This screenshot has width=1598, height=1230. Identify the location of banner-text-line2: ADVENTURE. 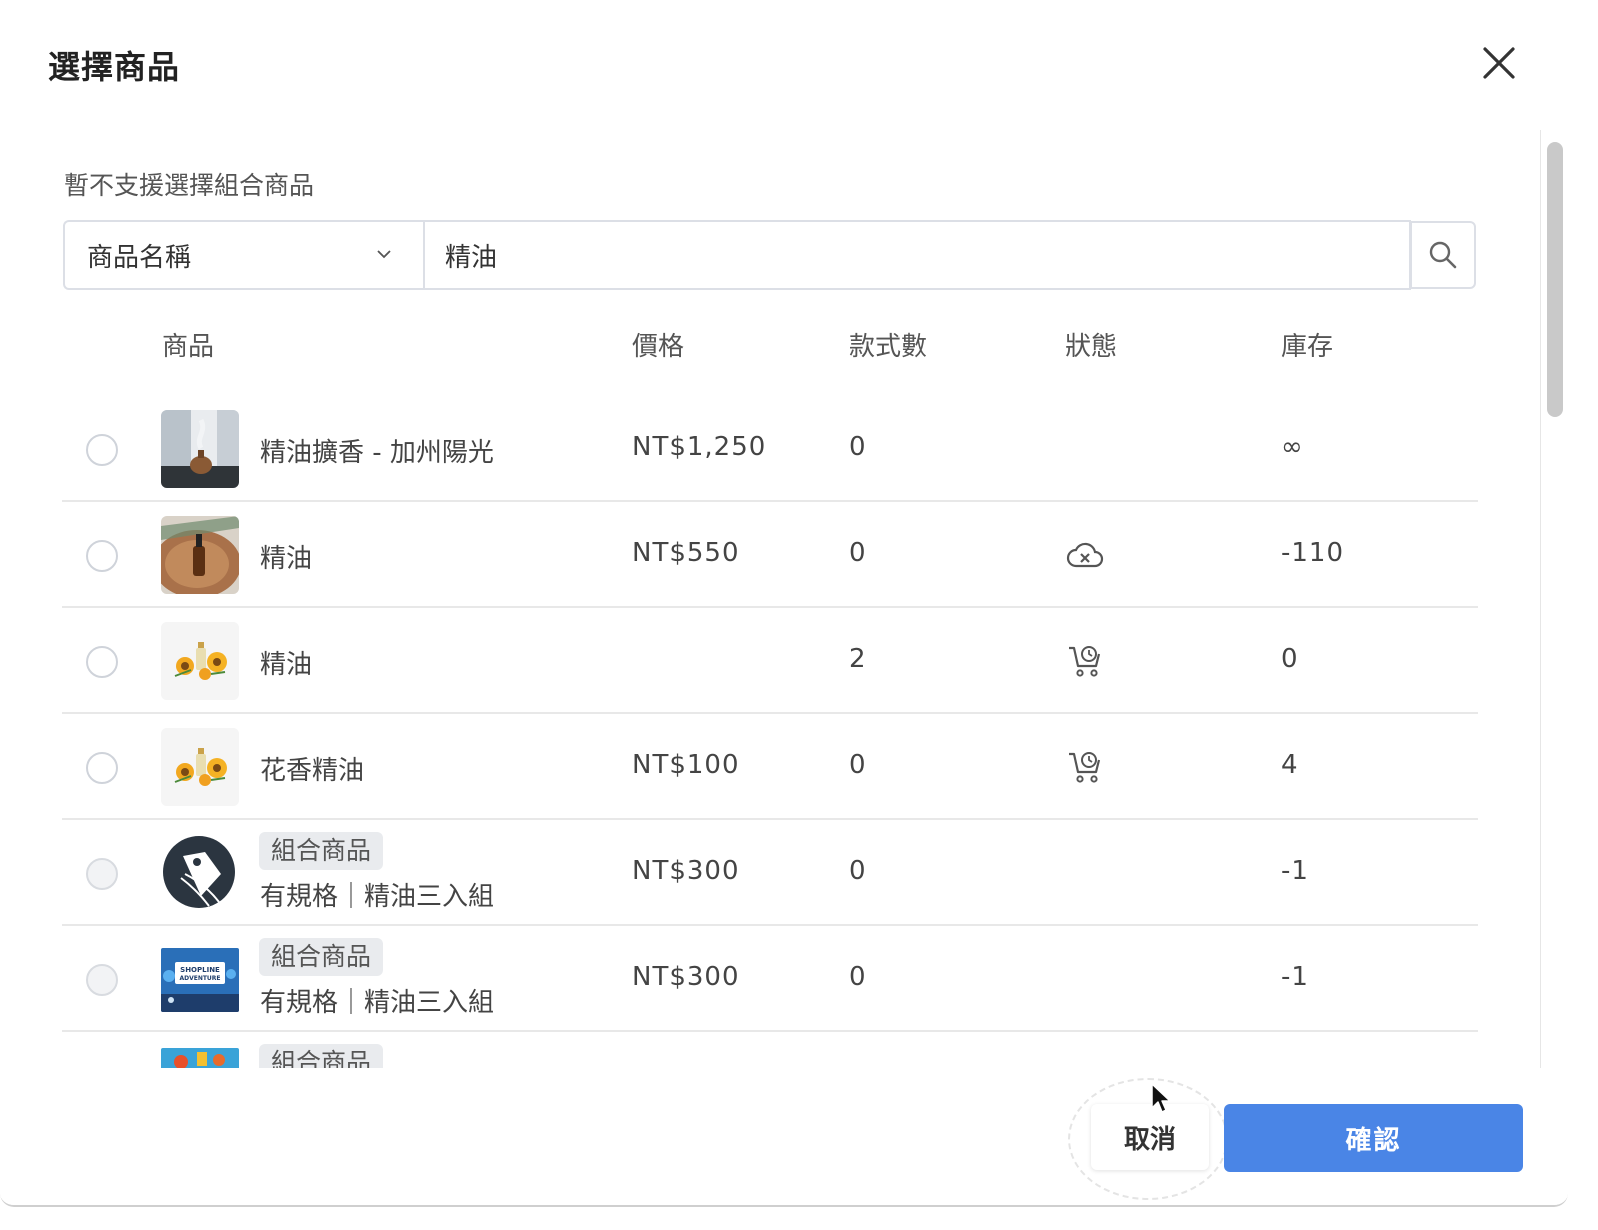
(199, 978).